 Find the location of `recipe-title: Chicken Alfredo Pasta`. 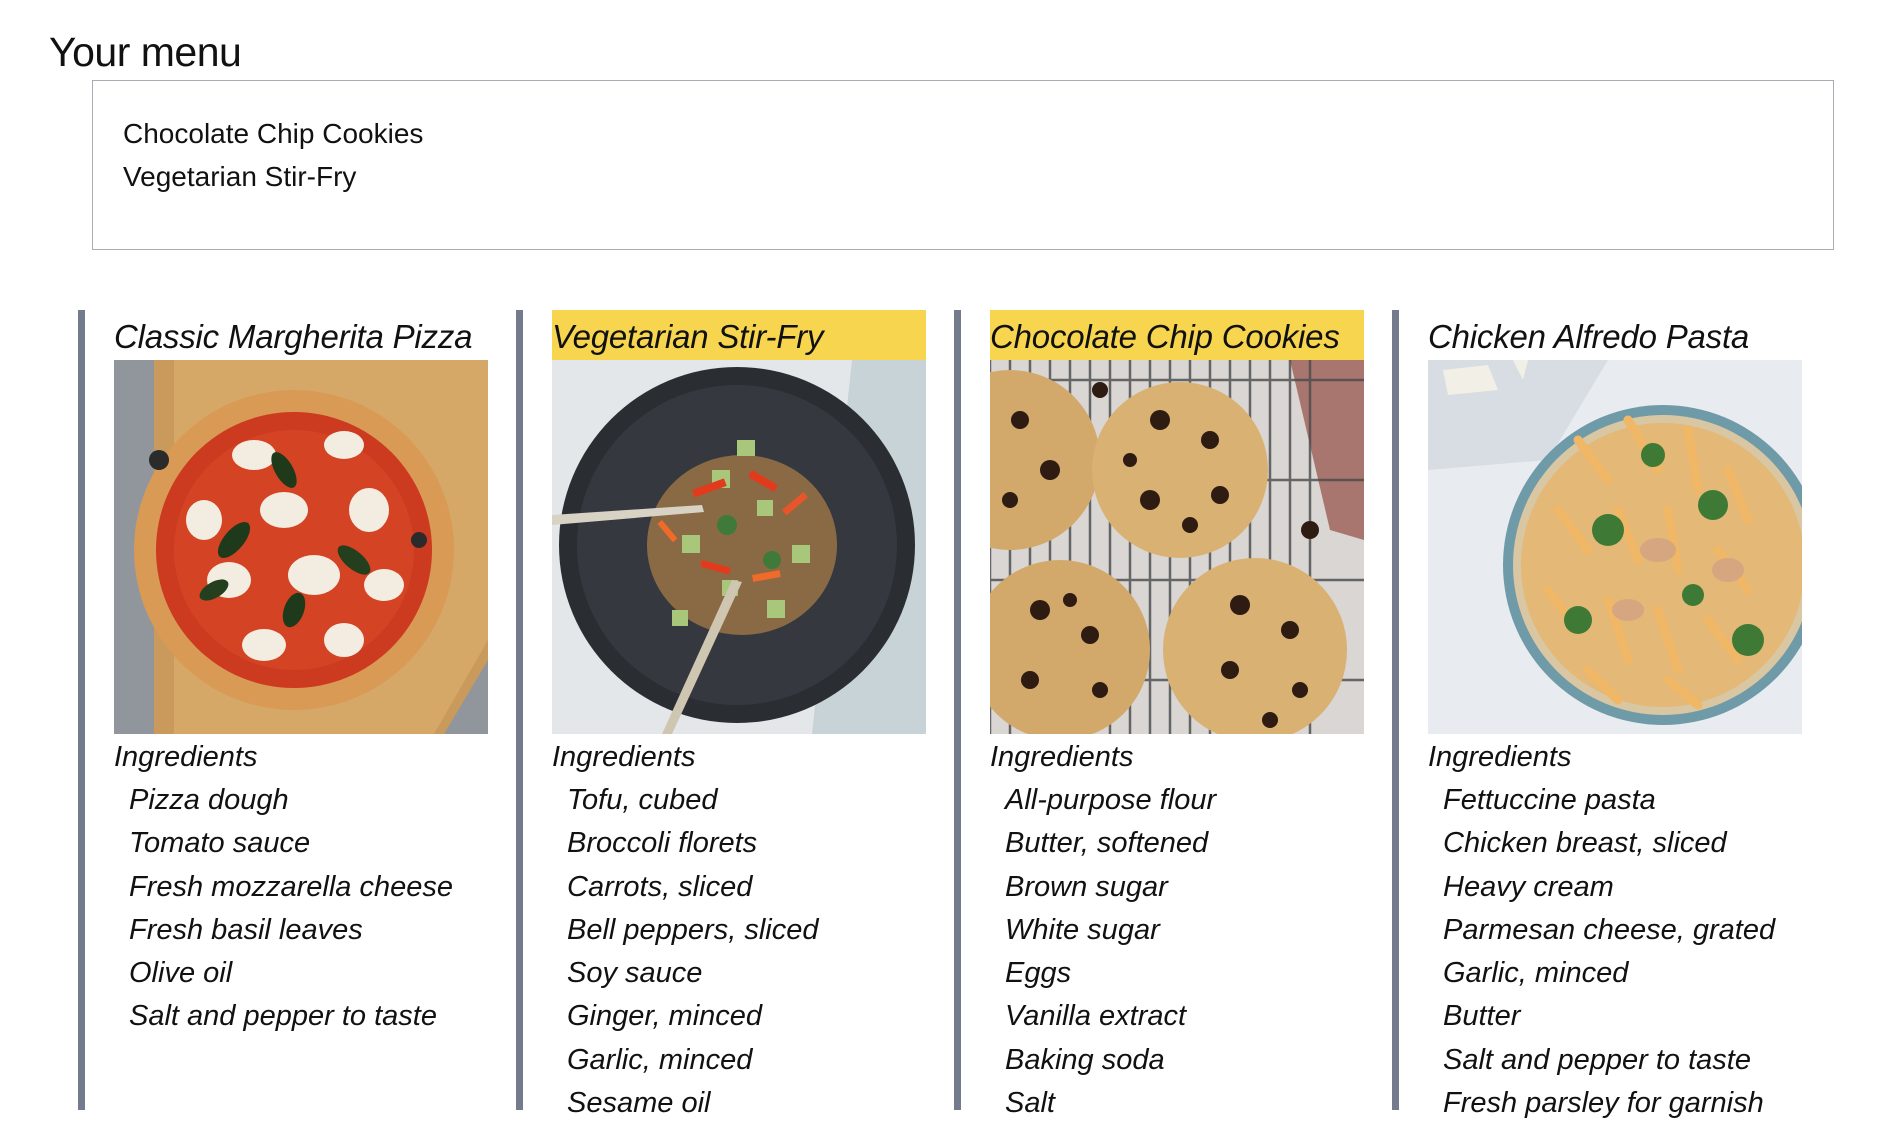

recipe-title: Chicken Alfredo Pasta is located at coordinates (1615, 335).